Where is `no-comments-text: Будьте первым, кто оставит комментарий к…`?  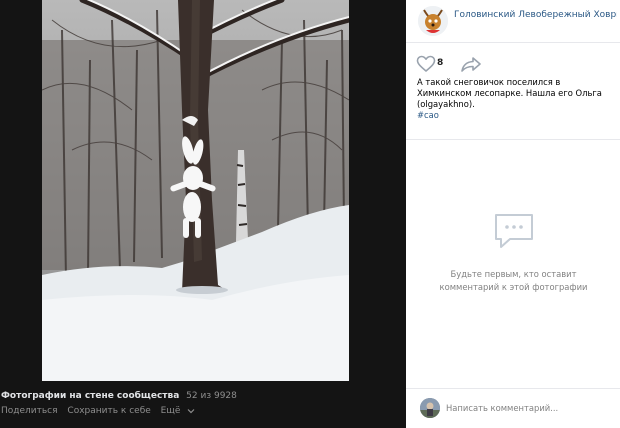
no-comments-text: Будьте первым, кто оставит комментарий к… is located at coordinates (513, 280).